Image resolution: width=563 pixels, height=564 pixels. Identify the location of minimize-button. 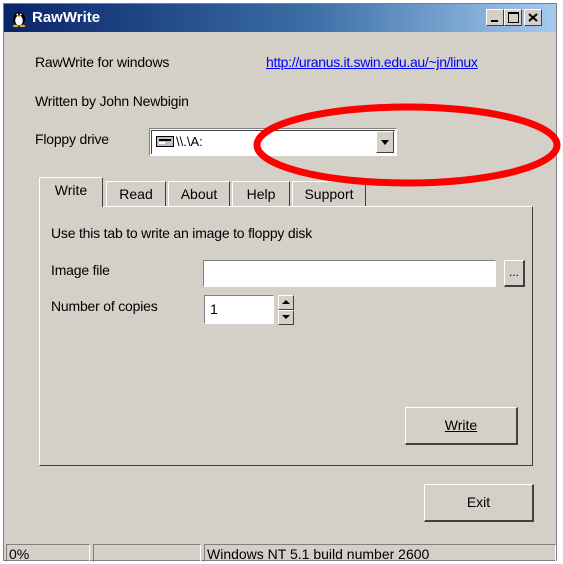
(495, 17).